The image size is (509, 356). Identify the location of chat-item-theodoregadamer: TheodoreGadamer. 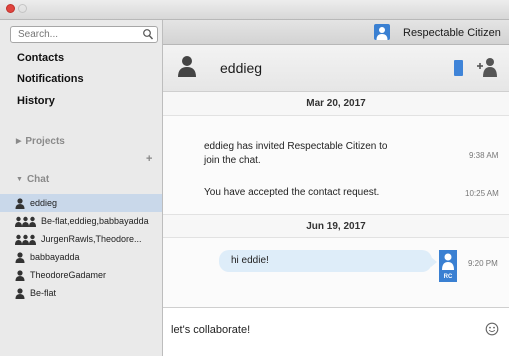
(81, 275).